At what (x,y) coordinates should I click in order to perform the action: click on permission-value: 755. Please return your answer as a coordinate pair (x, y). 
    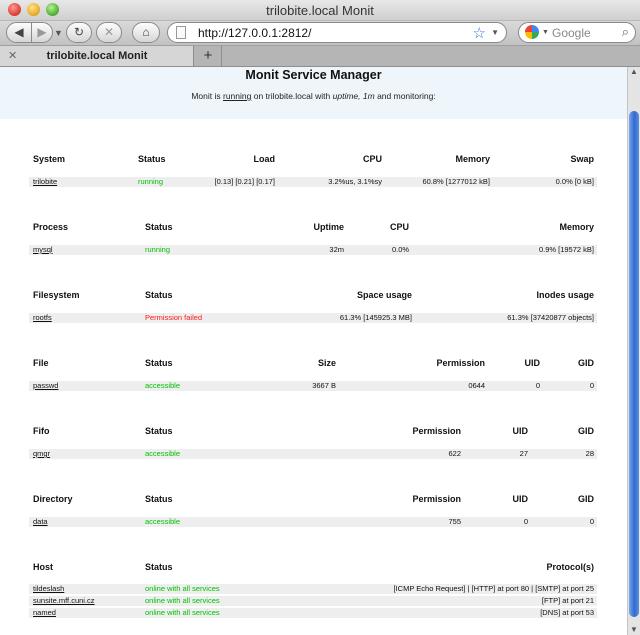
    Looking at the image, I should click on (454, 521).